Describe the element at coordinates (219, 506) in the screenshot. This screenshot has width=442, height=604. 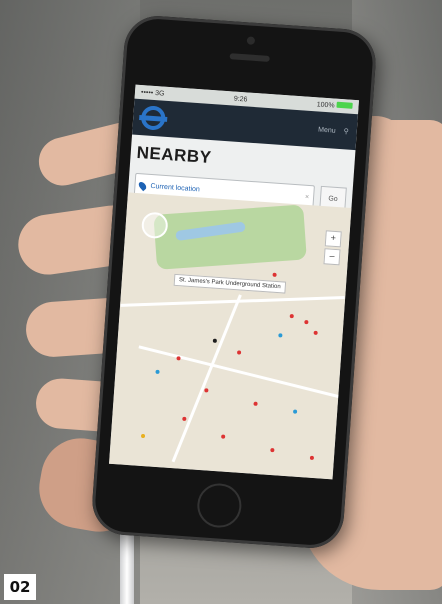
I see `home-button` at that location.